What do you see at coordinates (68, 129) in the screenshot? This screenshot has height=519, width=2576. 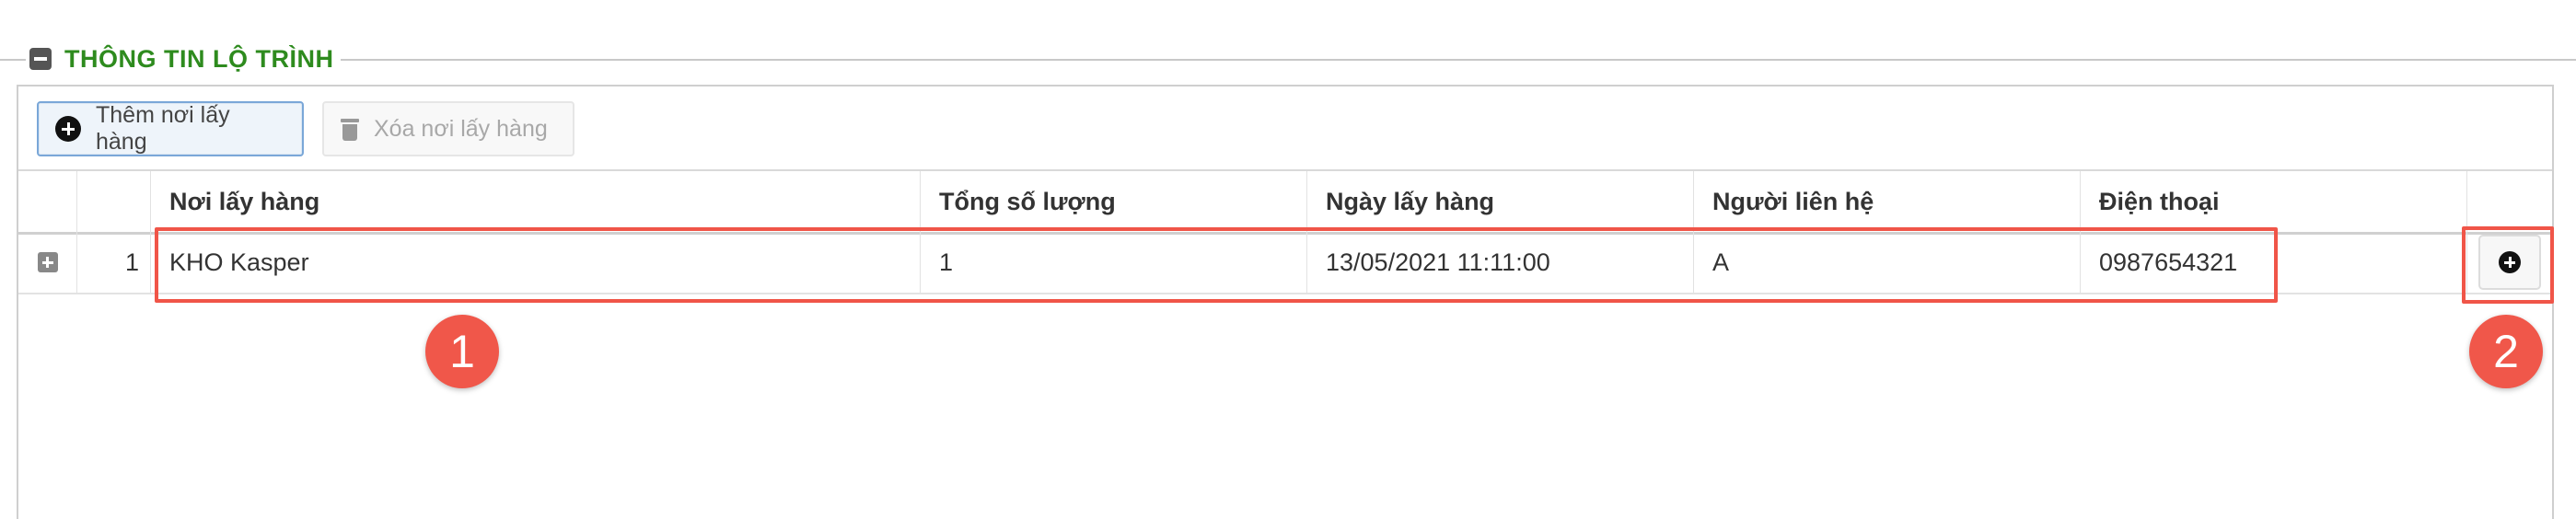 I see `plus-circle-icon` at bounding box center [68, 129].